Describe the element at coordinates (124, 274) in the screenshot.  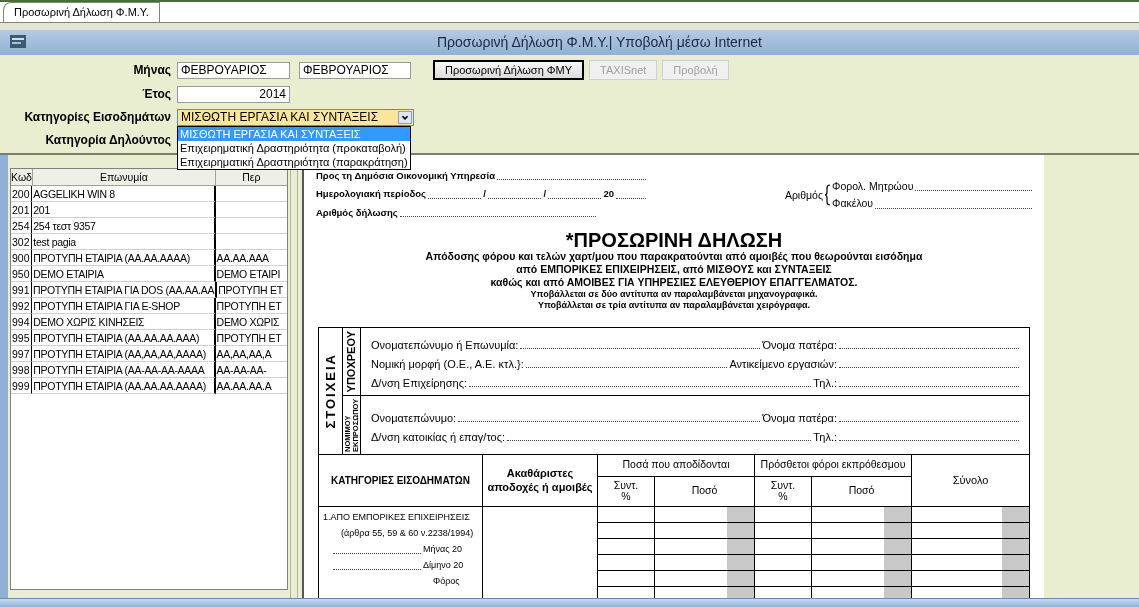
I see `table-cell: DEMO ΕΤΑΙΡΙΑ` at that location.